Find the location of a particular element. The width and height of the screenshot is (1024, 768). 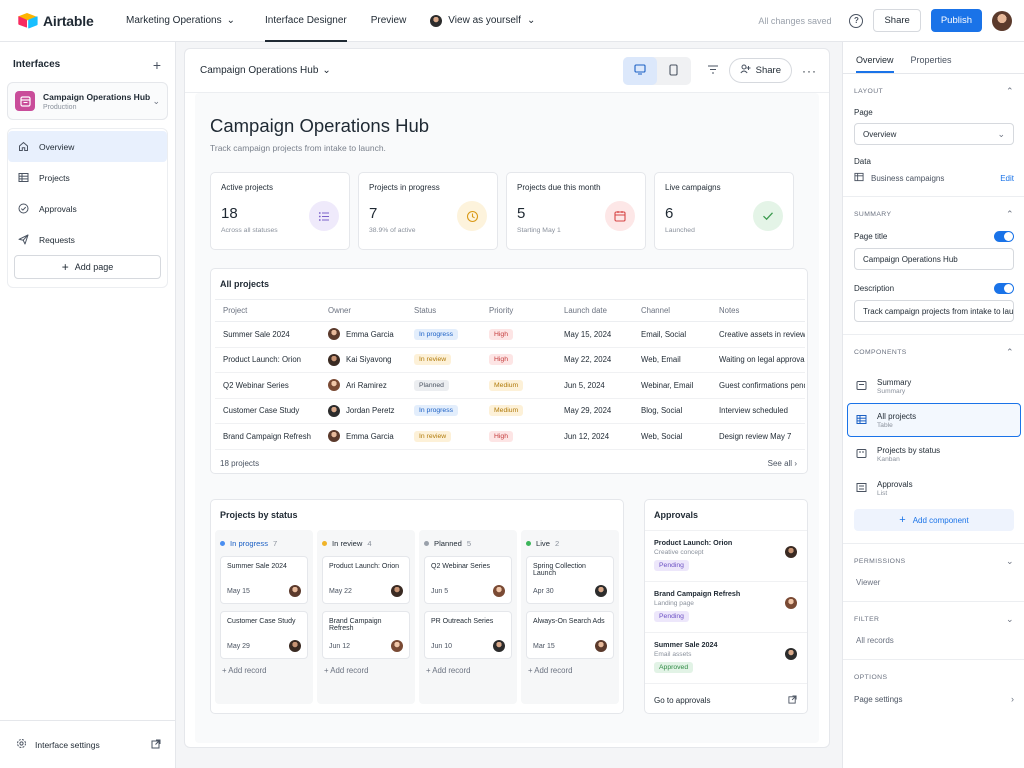

canvas-title-text: Campaign Operations Hub is located at coordinates (259, 70).